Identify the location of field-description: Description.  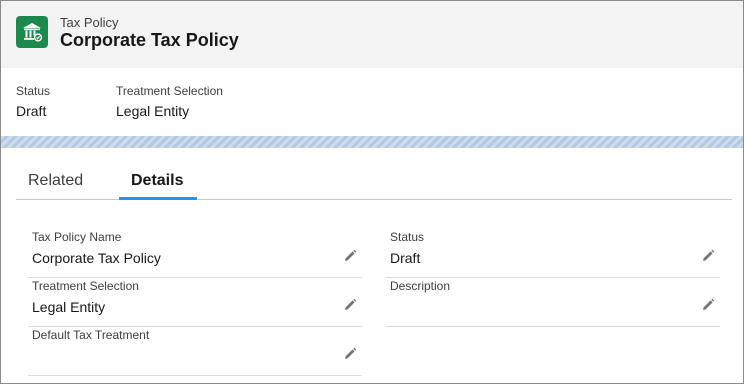
(553, 303).